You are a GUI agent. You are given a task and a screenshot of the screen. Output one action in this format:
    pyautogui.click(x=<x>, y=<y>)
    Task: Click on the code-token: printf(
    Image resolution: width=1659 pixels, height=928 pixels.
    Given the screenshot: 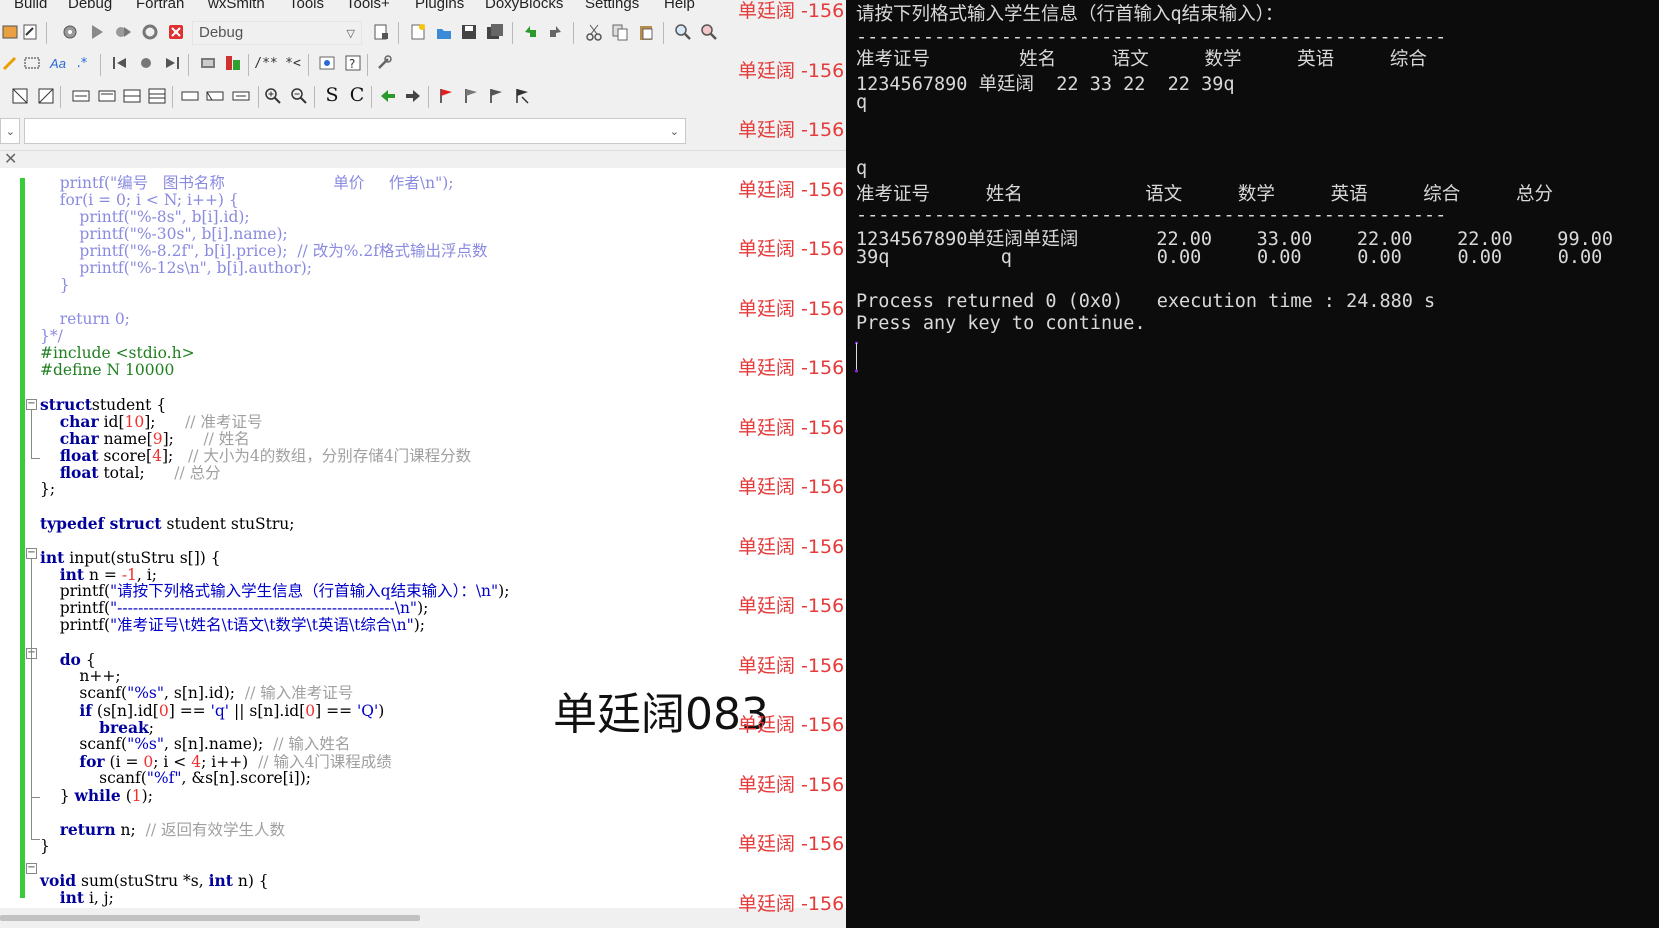 What is the action you would take?
    pyautogui.click(x=85, y=608)
    